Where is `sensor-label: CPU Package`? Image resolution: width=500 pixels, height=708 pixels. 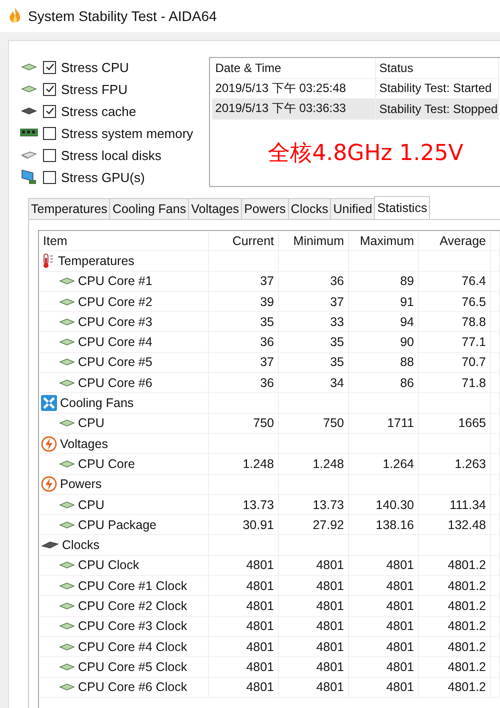
sensor-label: CPU Package is located at coordinates (117, 525).